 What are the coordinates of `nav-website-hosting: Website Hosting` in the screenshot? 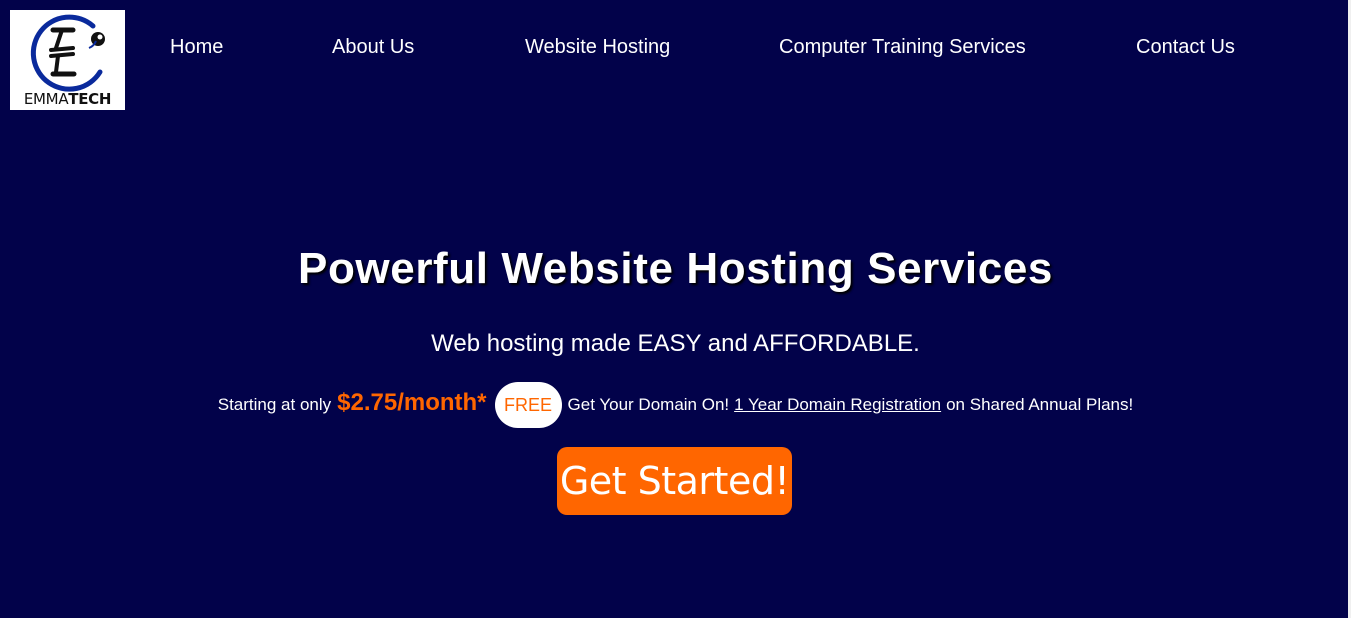 It's located at (597, 47).